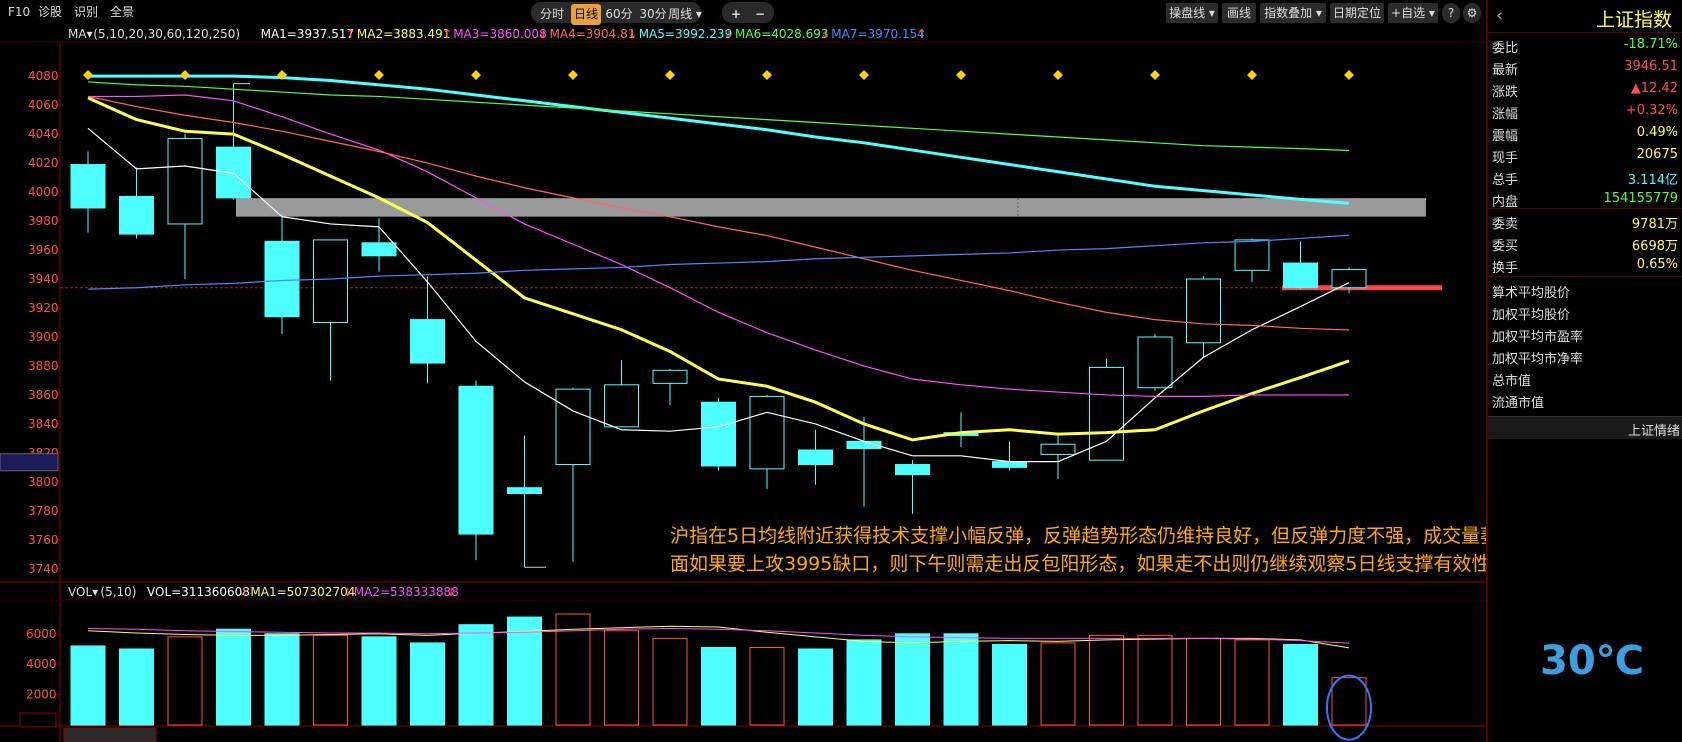 The width and height of the screenshot is (1682, 742). What do you see at coordinates (1654, 246) in the screenshot?
I see `quote-value: 6698万` at bounding box center [1654, 246].